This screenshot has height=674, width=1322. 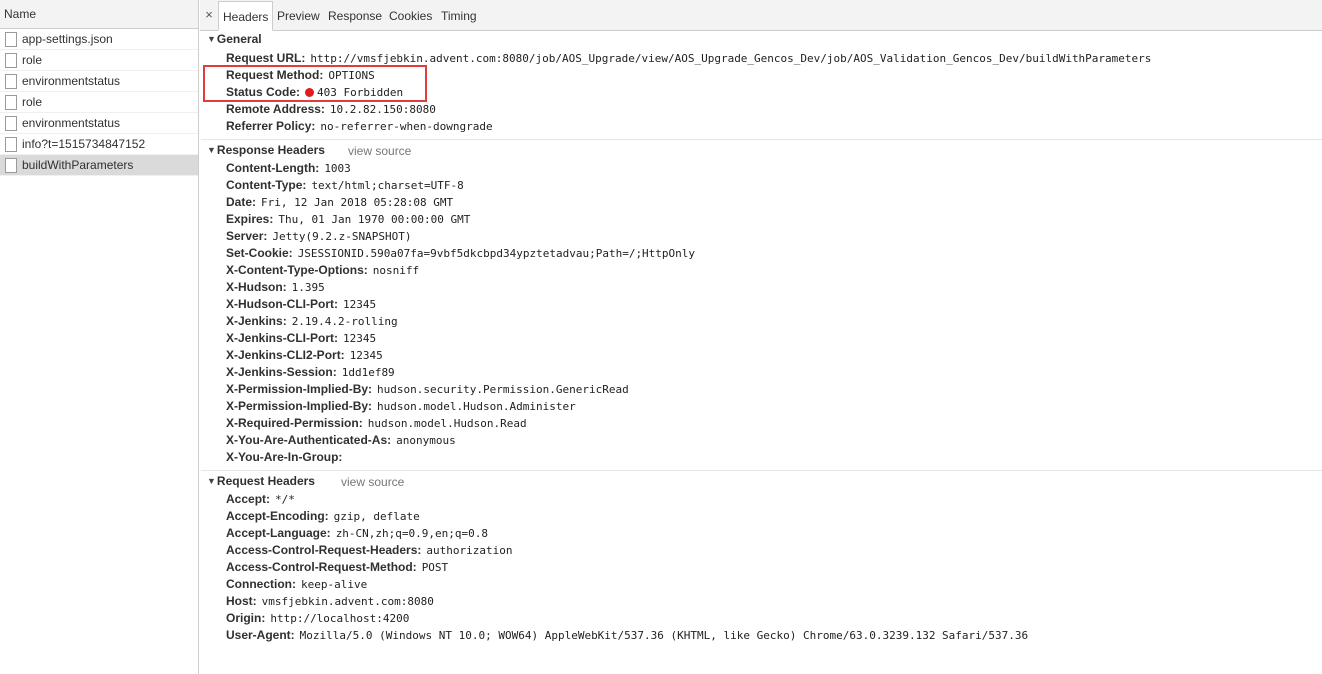 What do you see at coordinates (321, 567) in the screenshot?
I see `header-key: Access-Control-Request-Method:` at bounding box center [321, 567].